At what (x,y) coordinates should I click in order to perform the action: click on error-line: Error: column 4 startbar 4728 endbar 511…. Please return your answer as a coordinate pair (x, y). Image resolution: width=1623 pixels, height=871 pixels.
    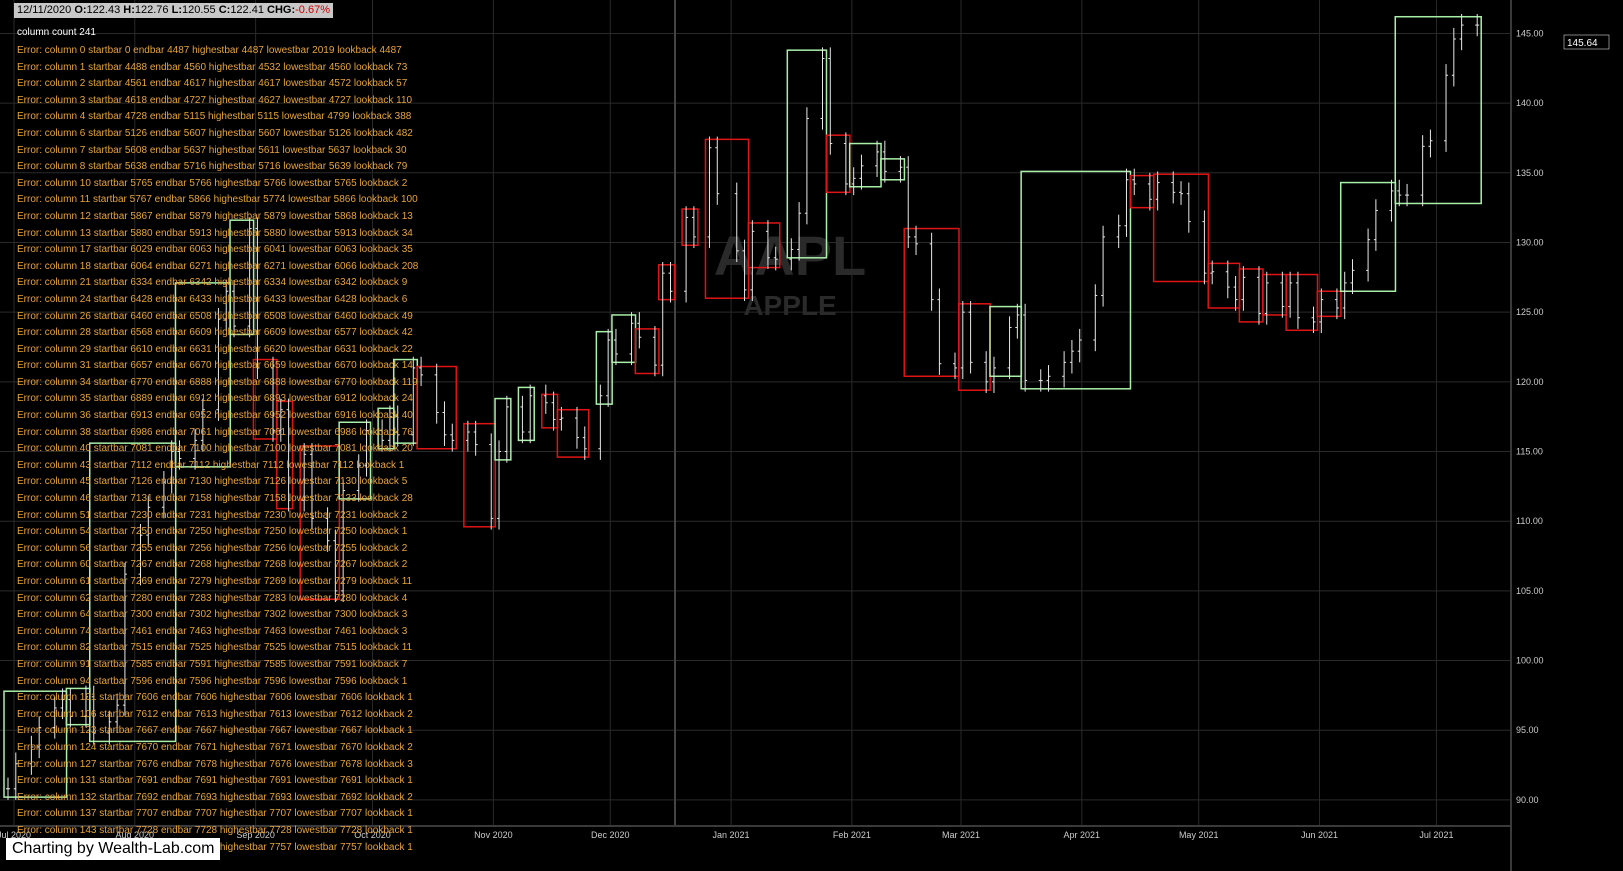
    Looking at the image, I should click on (214, 117).